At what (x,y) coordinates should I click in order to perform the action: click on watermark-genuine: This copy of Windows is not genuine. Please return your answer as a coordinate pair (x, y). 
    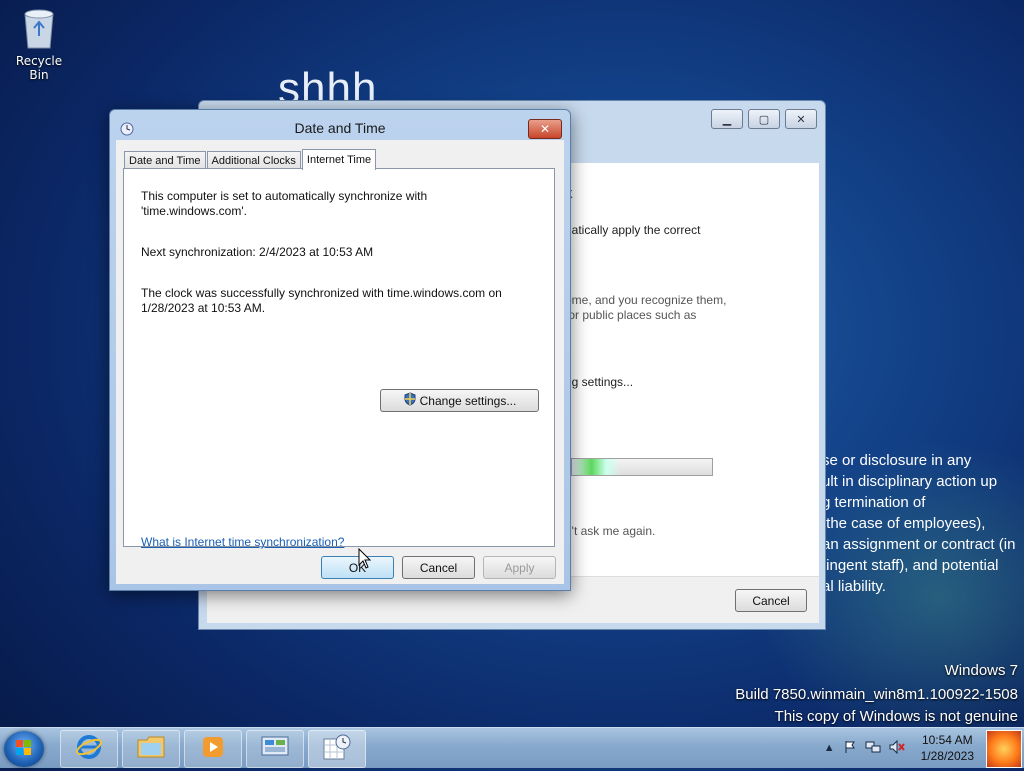
    Looking at the image, I should click on (896, 716).